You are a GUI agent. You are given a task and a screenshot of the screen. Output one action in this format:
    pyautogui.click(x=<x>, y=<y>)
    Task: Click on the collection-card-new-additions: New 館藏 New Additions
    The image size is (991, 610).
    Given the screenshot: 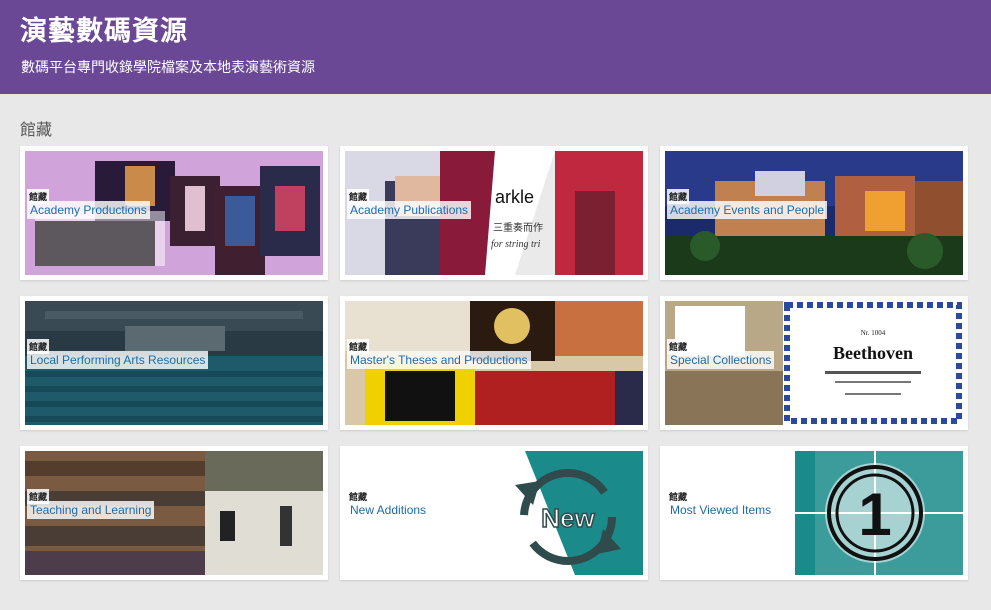 What is the action you would take?
    pyautogui.click(x=494, y=513)
    